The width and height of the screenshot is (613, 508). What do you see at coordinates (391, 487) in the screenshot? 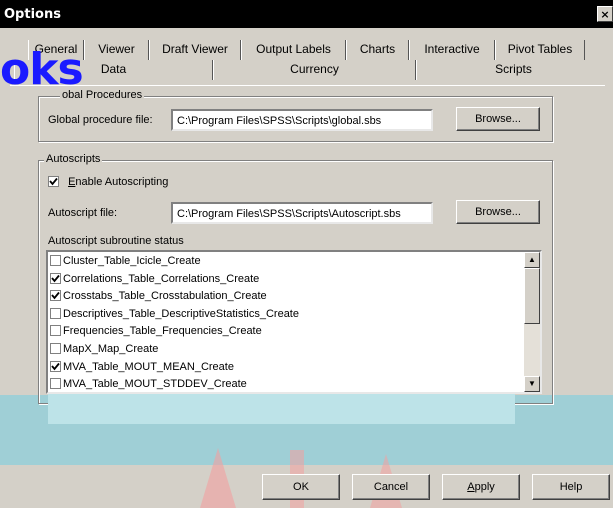
I see `cancel-button: Cancel` at bounding box center [391, 487].